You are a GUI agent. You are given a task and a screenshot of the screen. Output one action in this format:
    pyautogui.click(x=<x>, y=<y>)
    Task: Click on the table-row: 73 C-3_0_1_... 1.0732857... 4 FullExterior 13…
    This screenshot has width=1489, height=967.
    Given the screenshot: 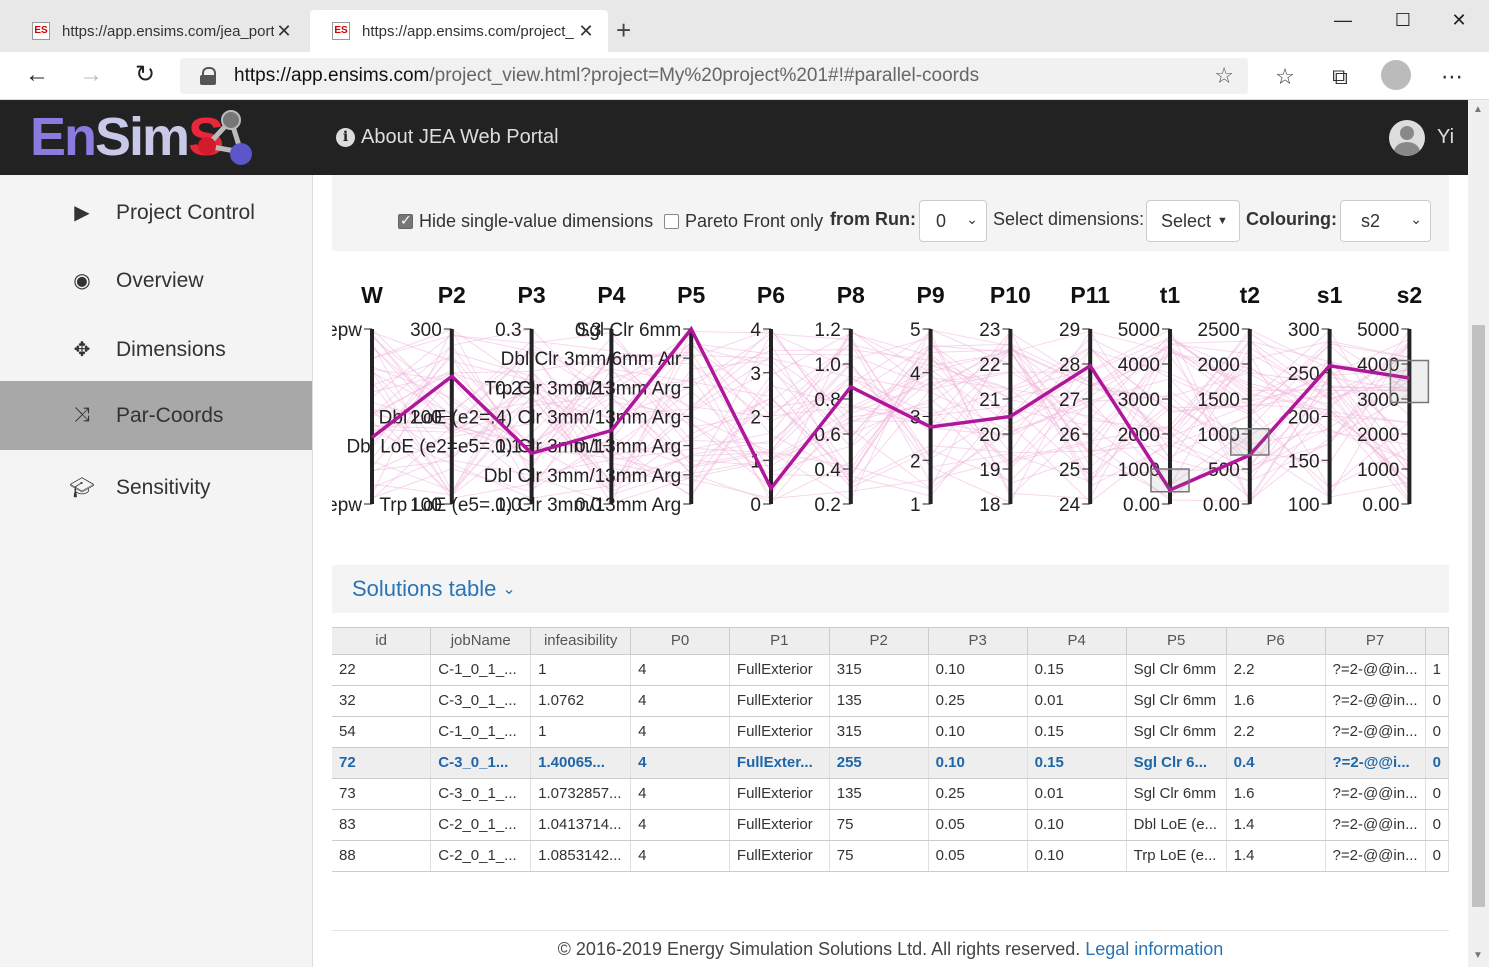 What is the action you would take?
    pyautogui.click(x=890, y=794)
    